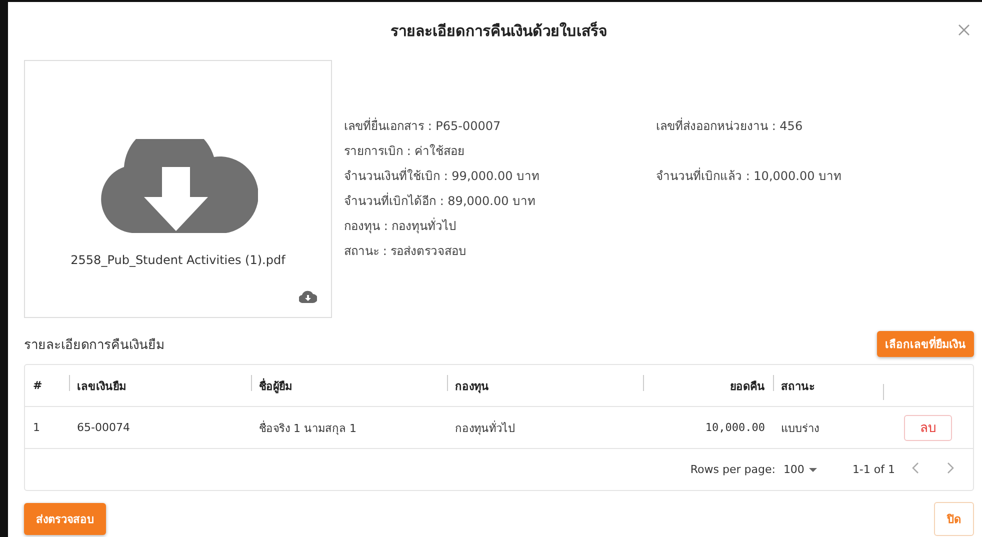  Describe the element at coordinates (499, 31) in the screenshot. I see `dialog-title: รายละเอียดการคืนเงินด้วยใบเสร็จ` at that location.